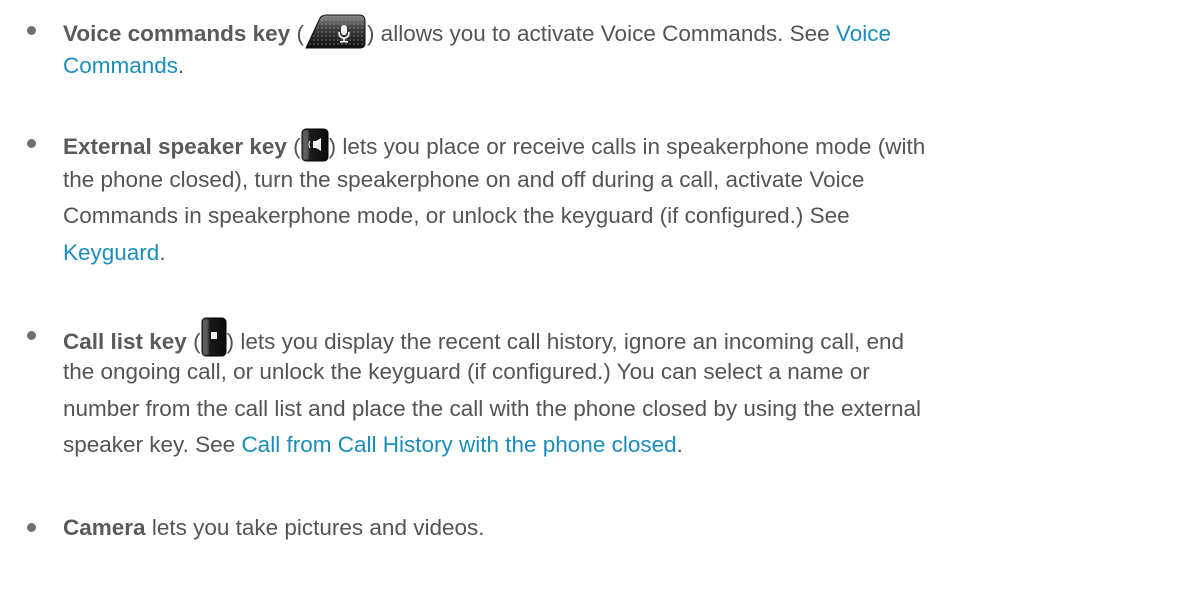 The height and width of the screenshot is (592, 1195). What do you see at coordinates (177, 33) in the screenshot?
I see `term-label: Voice commands key` at bounding box center [177, 33].